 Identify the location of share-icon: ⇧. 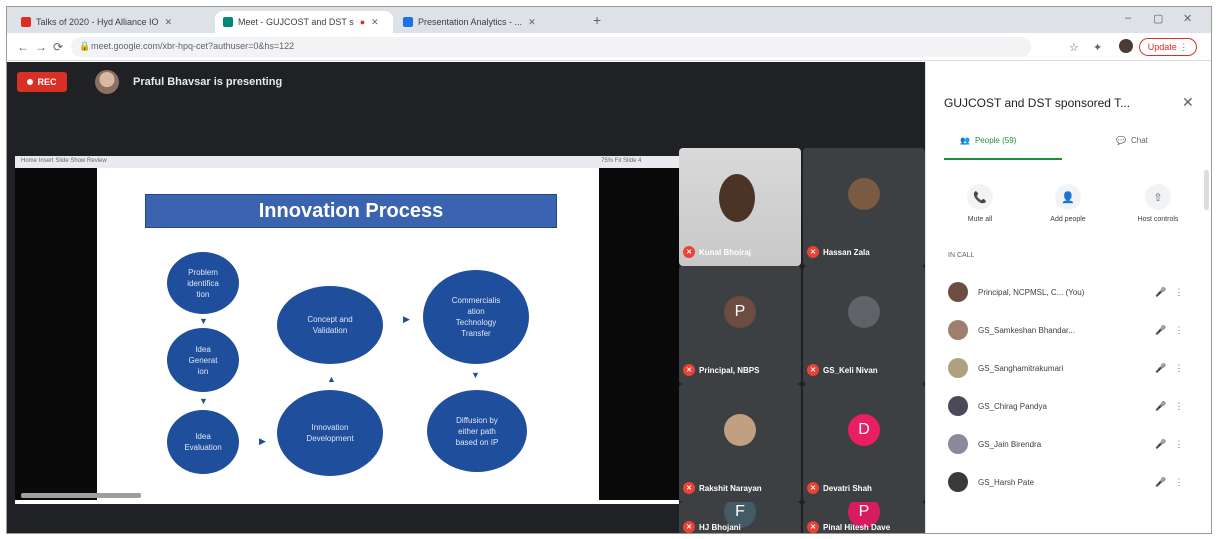
(1158, 197).